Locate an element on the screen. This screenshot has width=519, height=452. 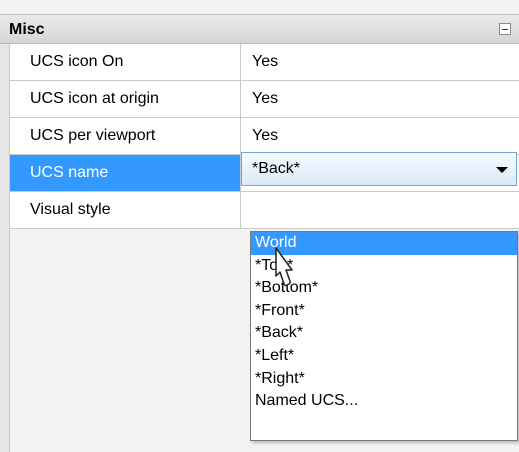
ucs-name-combobox: *Back* is located at coordinates (379, 169).